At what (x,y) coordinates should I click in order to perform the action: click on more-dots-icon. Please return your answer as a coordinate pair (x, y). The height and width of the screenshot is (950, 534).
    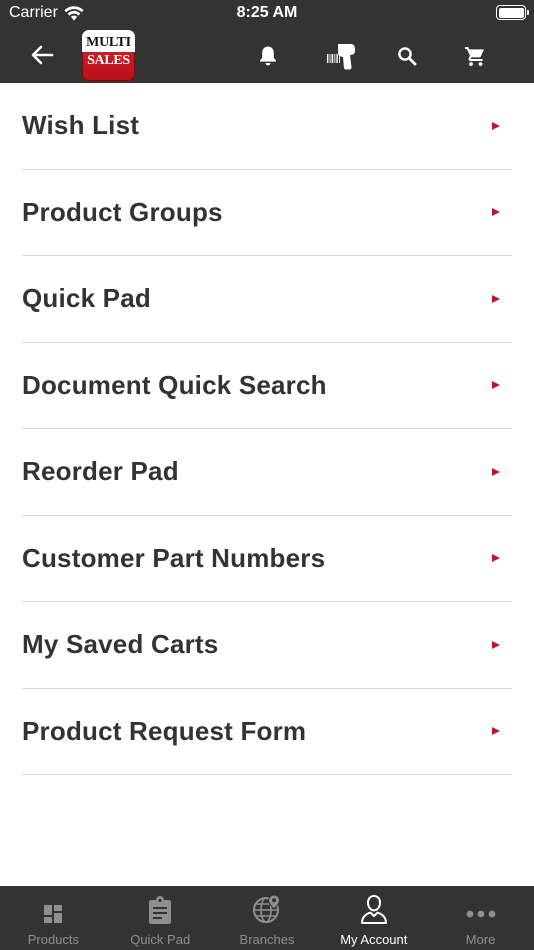
    Looking at the image, I should click on (480, 914).